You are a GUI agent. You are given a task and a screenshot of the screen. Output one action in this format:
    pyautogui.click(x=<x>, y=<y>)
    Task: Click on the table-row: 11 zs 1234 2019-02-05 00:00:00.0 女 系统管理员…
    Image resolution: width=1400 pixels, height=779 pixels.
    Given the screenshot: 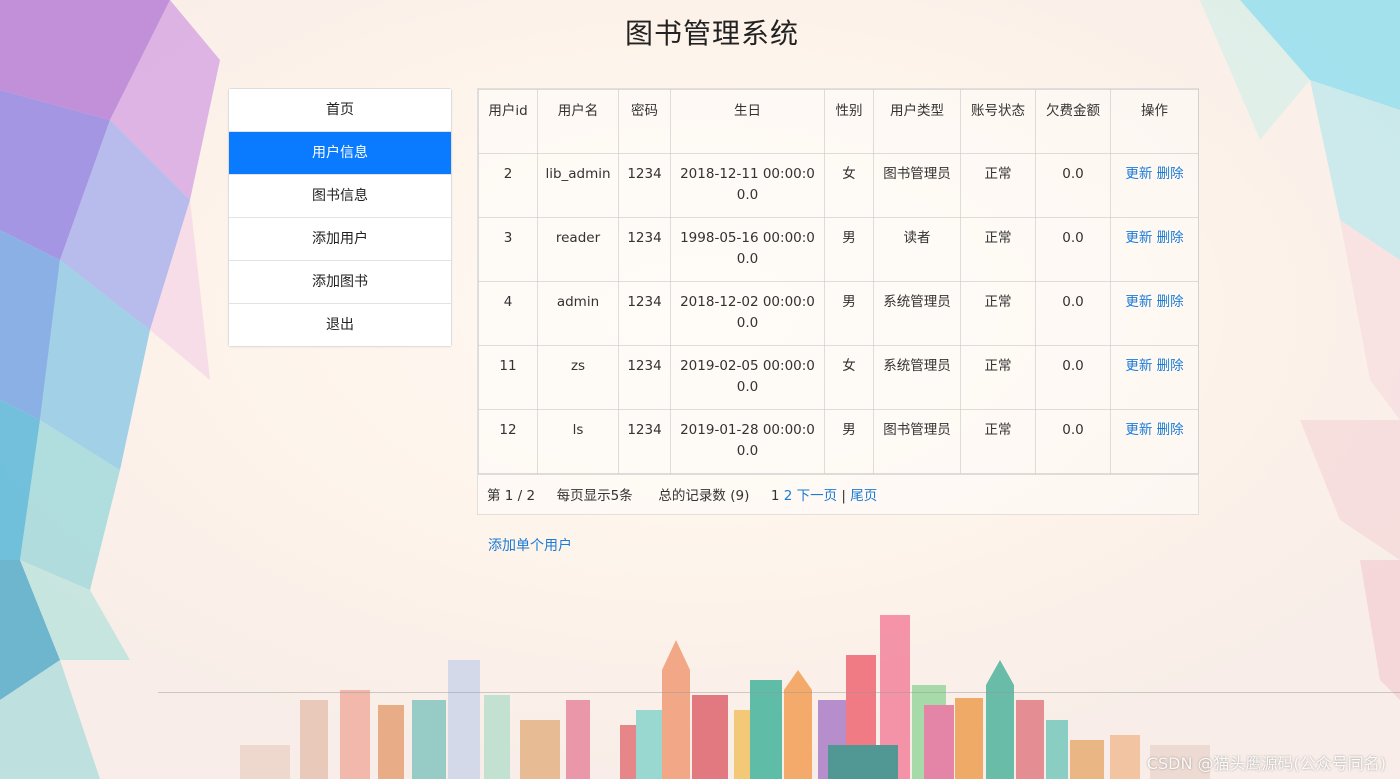 What is the action you would take?
    pyautogui.click(x=838, y=377)
    